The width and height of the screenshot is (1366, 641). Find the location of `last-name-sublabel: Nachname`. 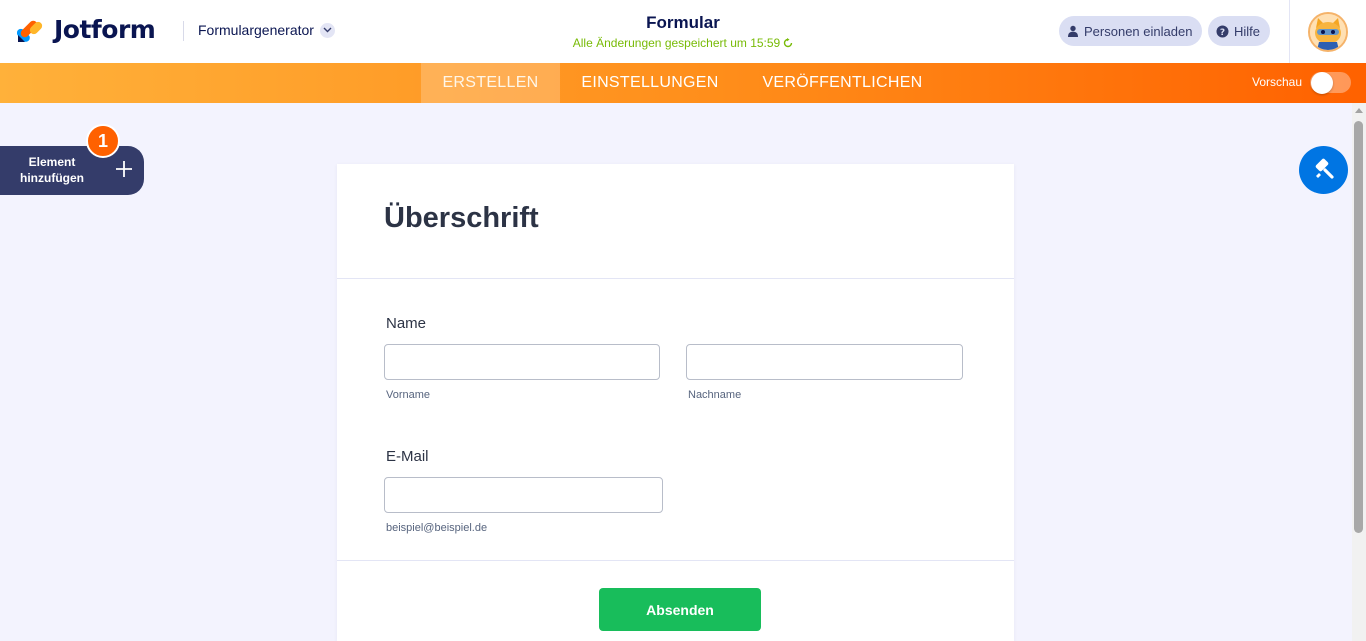

last-name-sublabel: Nachname is located at coordinates (715, 395).